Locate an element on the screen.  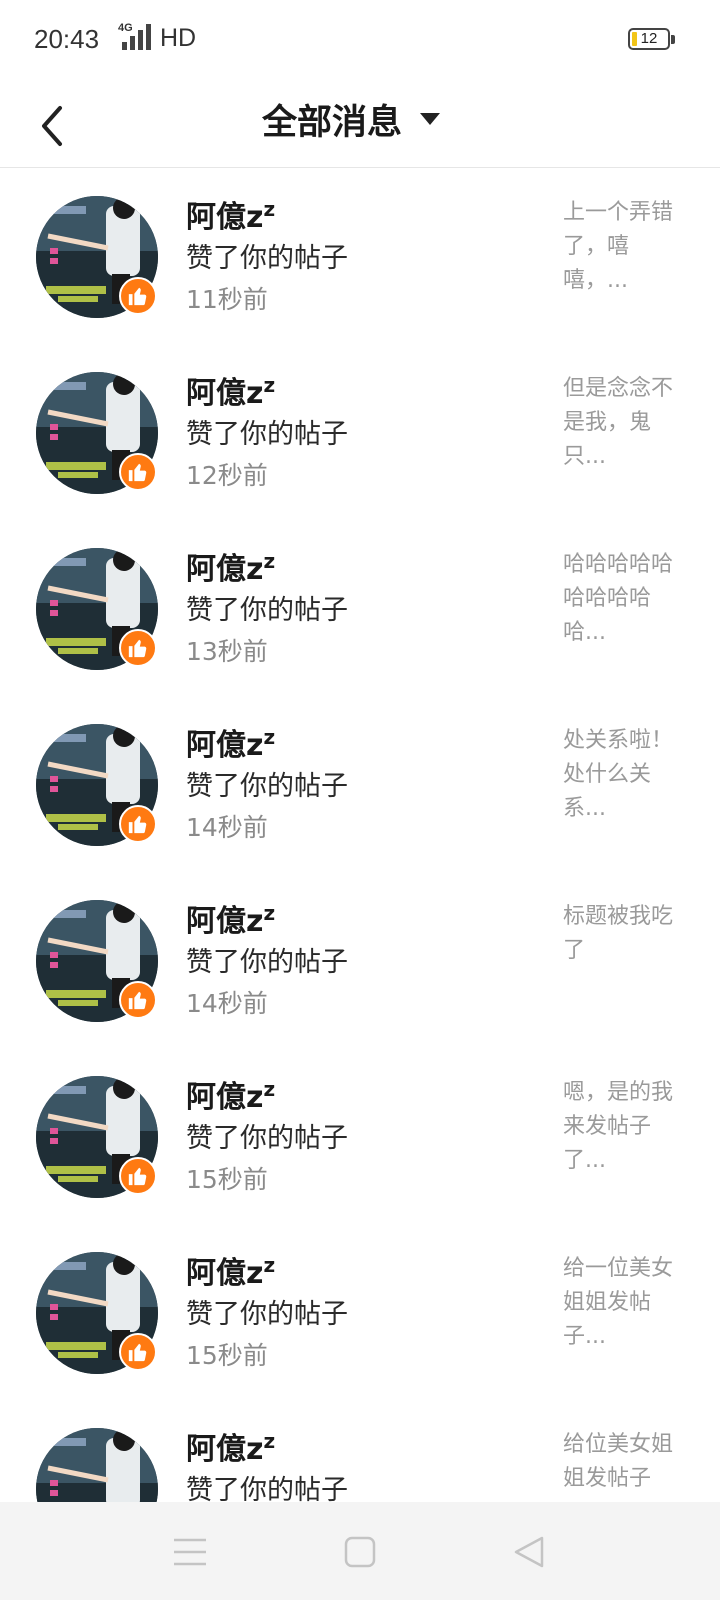
back-button is located at coordinates (56, 122).